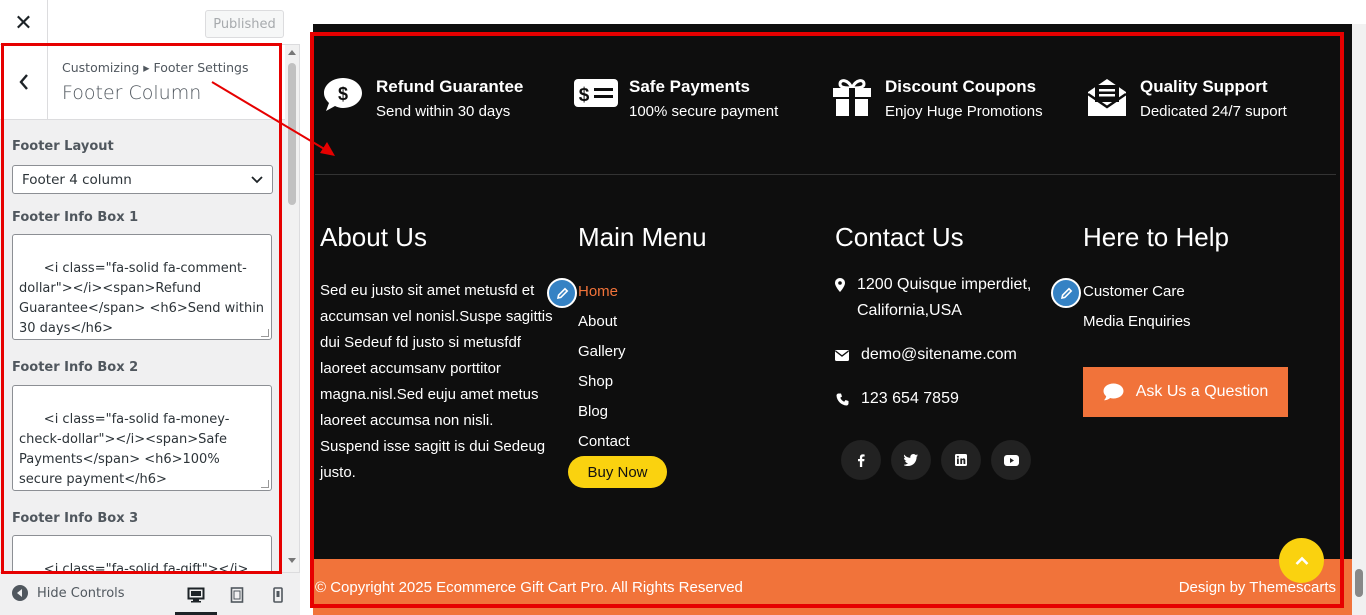  I want to click on info-box-subtitle: Enjoy Huge Promotions, so click(964, 111).